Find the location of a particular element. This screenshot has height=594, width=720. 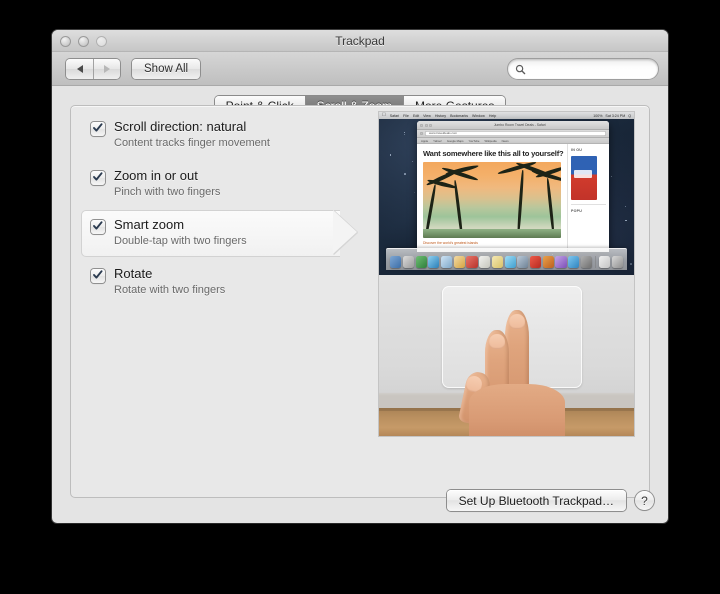

bookmark-item: Wikipedia is located at coordinates (490, 140).